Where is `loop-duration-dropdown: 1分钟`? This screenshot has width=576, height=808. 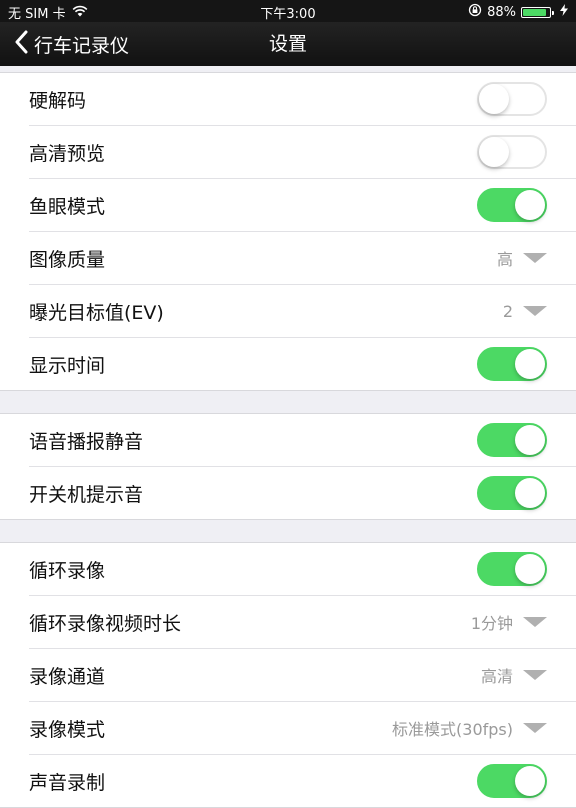
loop-duration-dropdown: 1分钟 is located at coordinates (509, 622).